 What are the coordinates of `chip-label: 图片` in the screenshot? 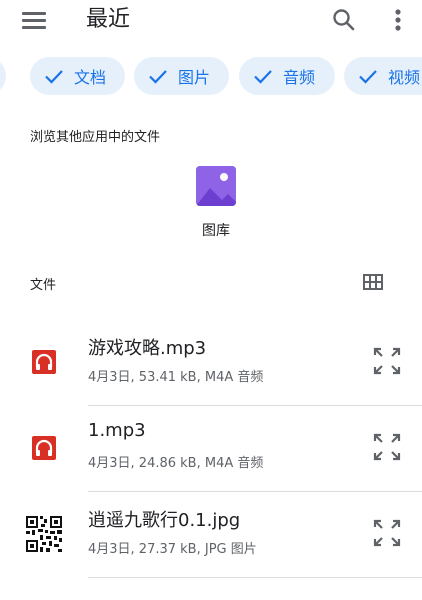 It's located at (194, 77).